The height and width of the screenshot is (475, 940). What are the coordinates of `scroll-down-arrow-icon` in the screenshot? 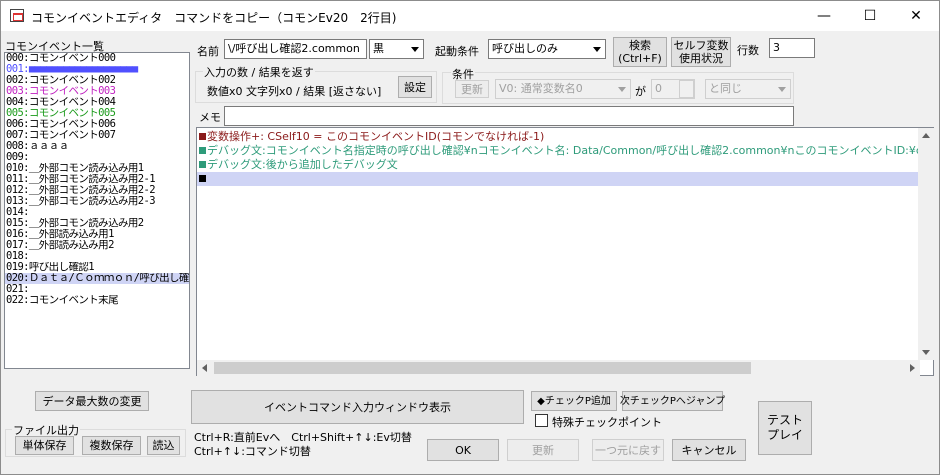 It's located at (926, 352).